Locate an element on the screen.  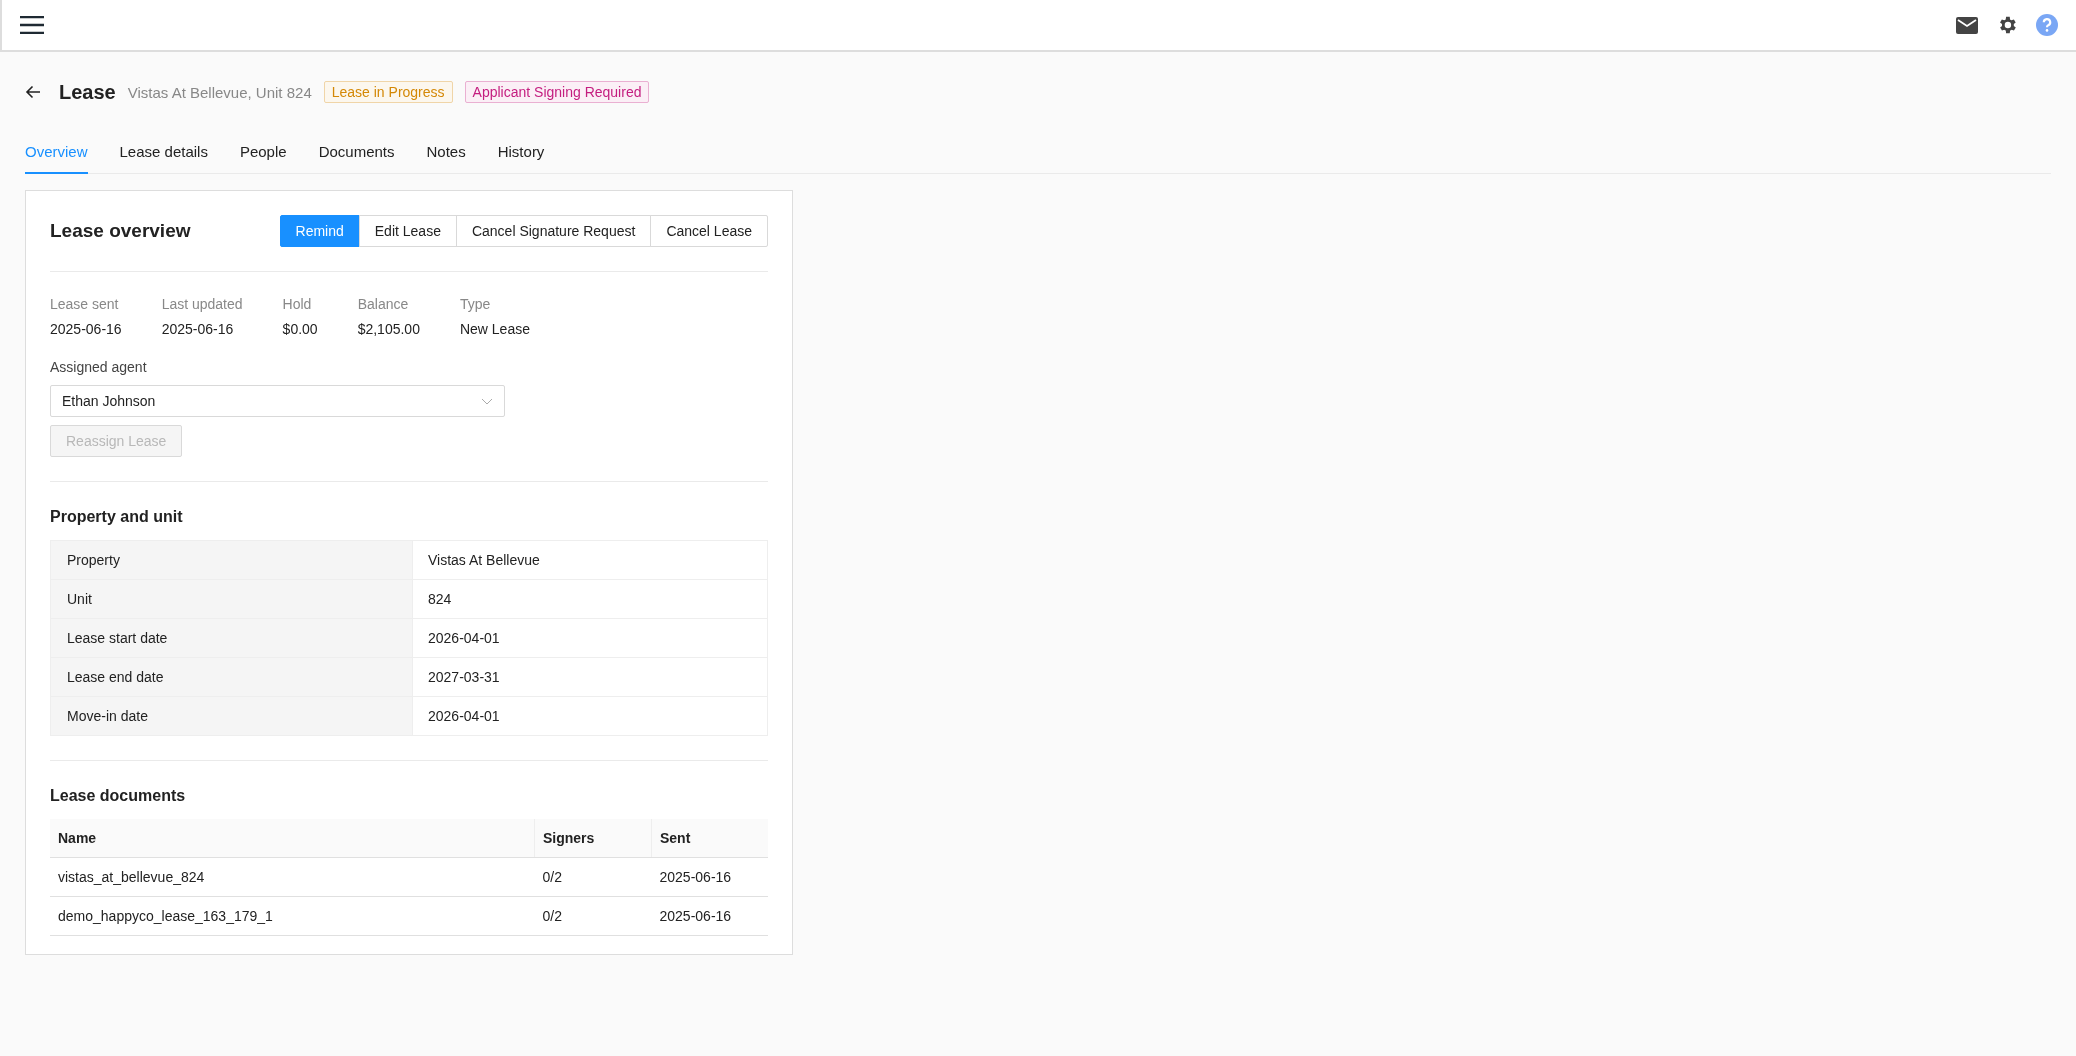
menu-icon is located at coordinates (32, 25).